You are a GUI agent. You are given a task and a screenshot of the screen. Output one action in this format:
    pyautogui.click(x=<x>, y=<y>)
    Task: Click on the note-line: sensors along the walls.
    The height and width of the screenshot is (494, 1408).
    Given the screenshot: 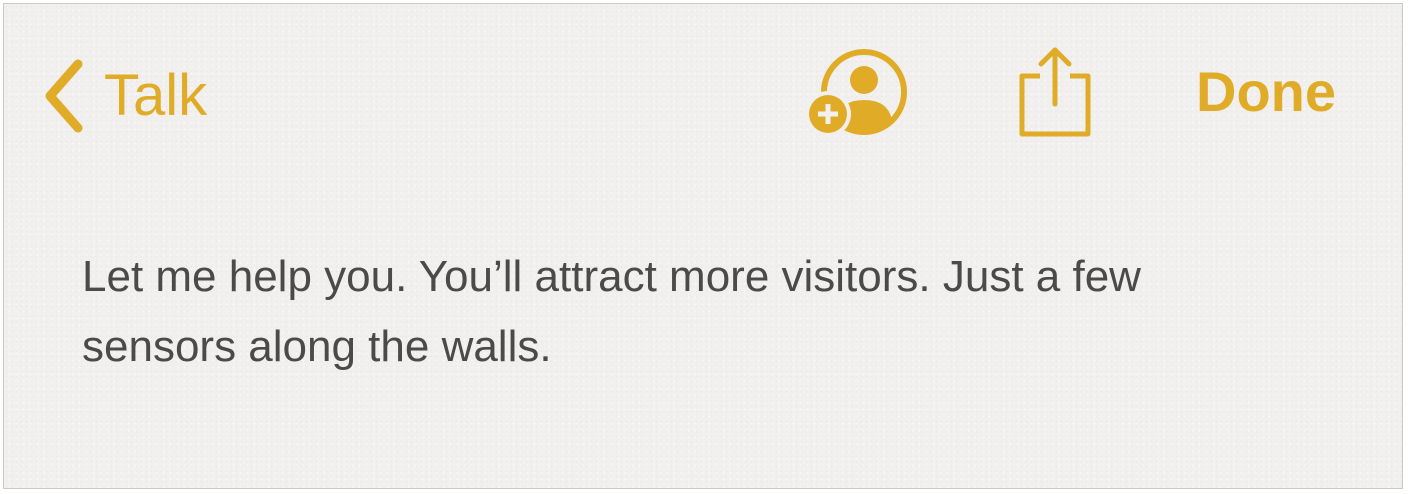 What is the action you would take?
    pyautogui.click(x=317, y=346)
    